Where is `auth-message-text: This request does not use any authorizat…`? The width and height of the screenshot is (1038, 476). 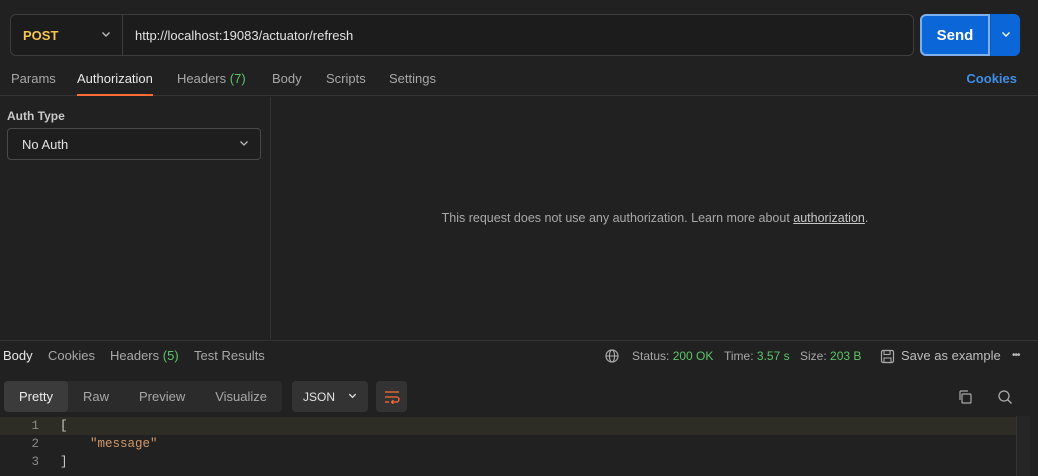 auth-message-text: This request does not use any authorizat… is located at coordinates (615, 218).